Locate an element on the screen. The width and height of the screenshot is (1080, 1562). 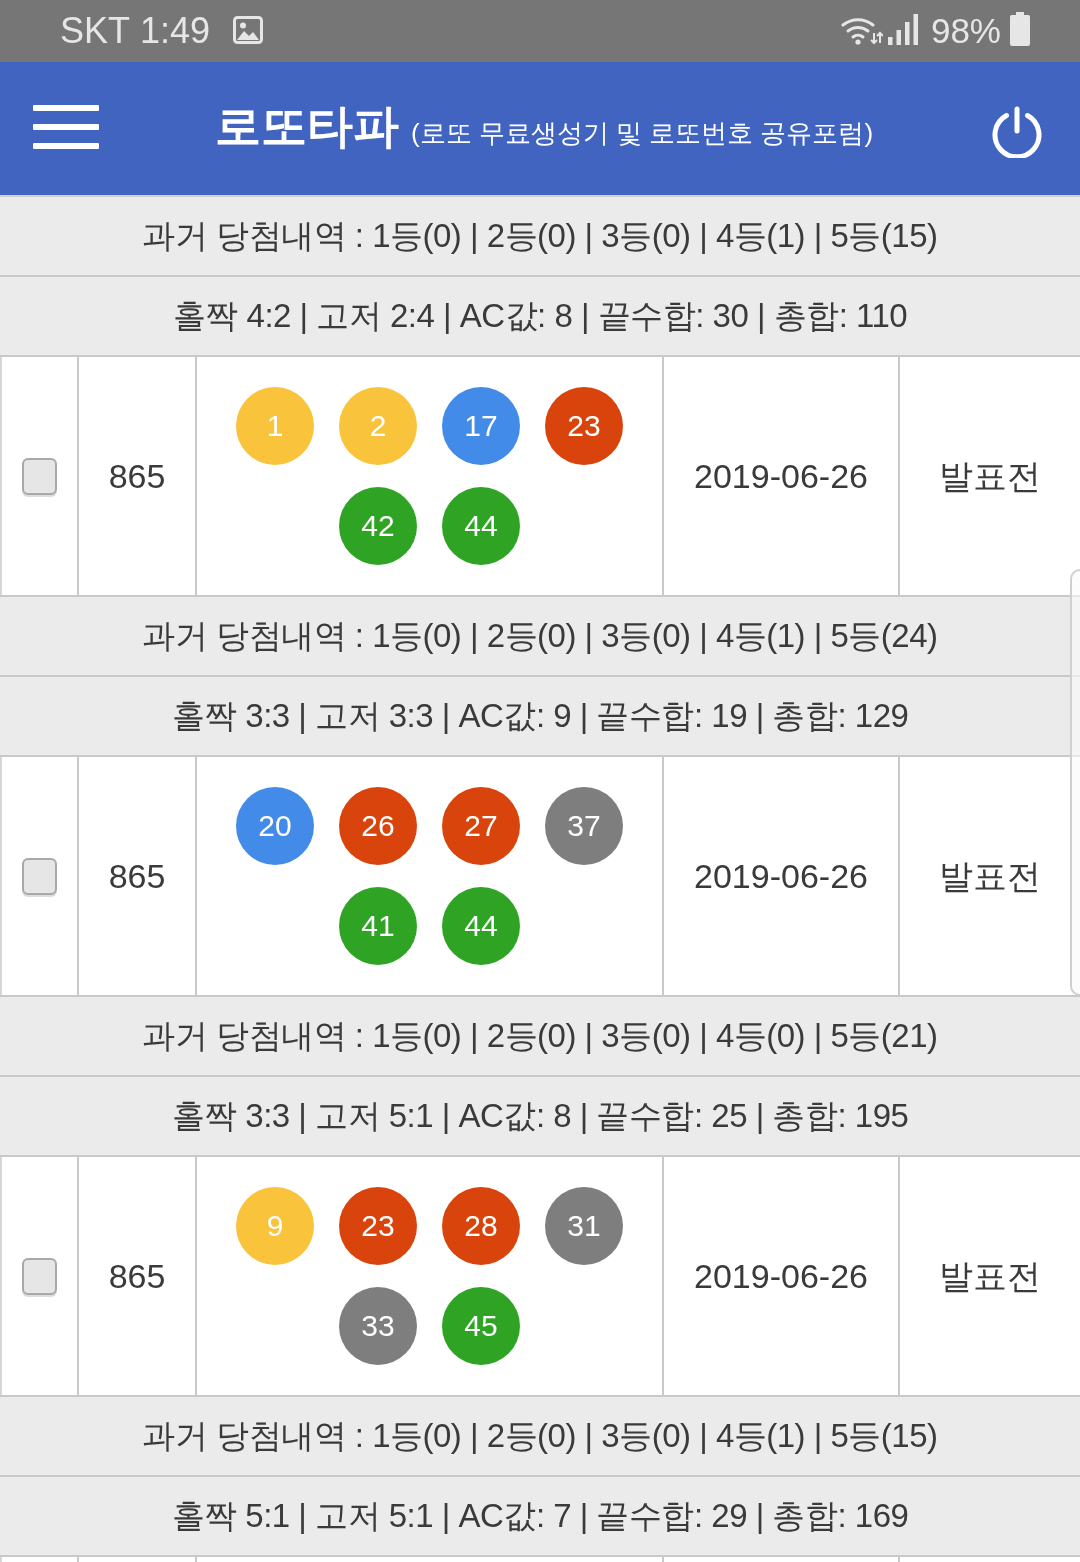
lotto-ball: 1 is located at coordinates (275, 426).